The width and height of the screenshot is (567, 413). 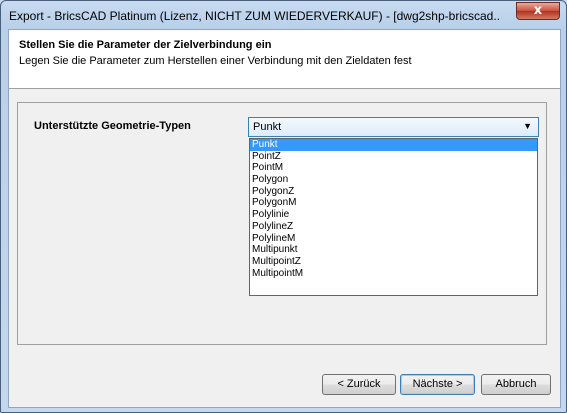 I want to click on dropdown-option-multipointz: MultipointZ, so click(x=393, y=262).